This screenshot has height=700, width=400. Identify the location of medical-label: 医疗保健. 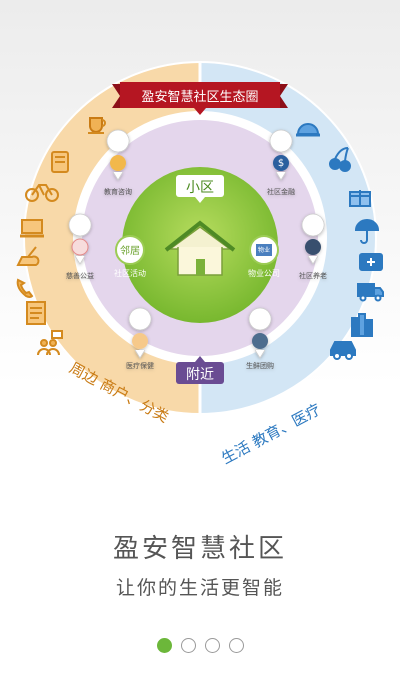
(140, 365).